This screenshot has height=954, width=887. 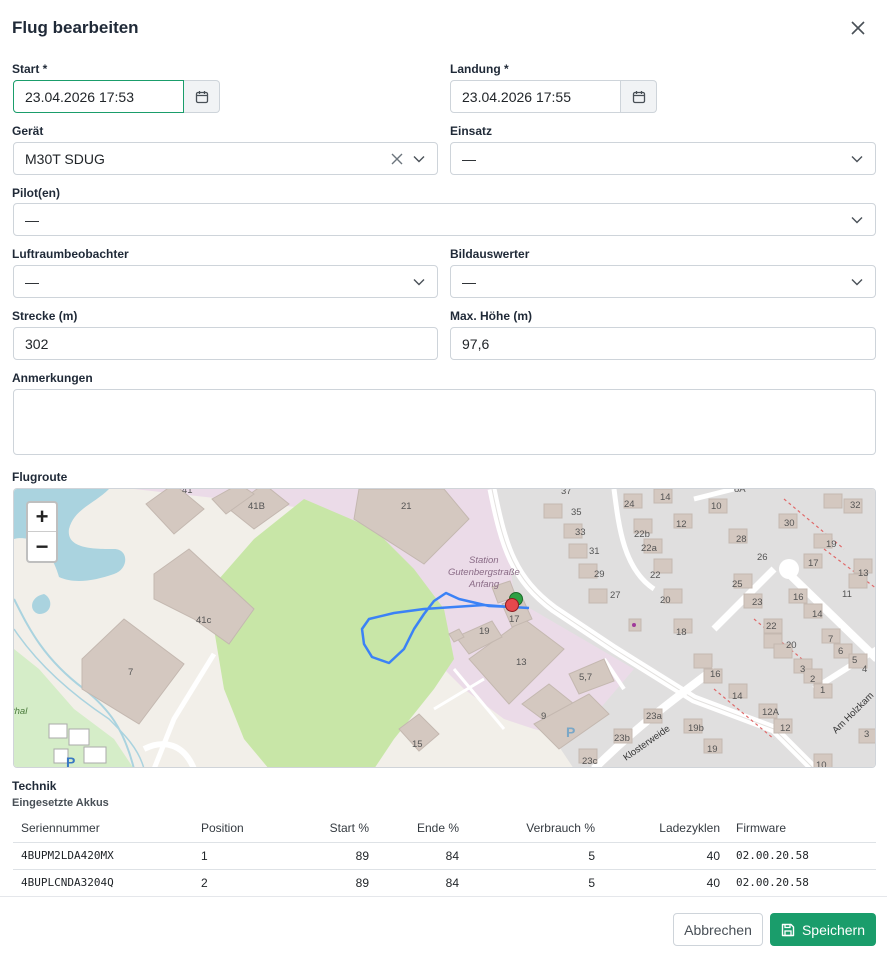 I want to click on map-label: 10, so click(x=716, y=506).